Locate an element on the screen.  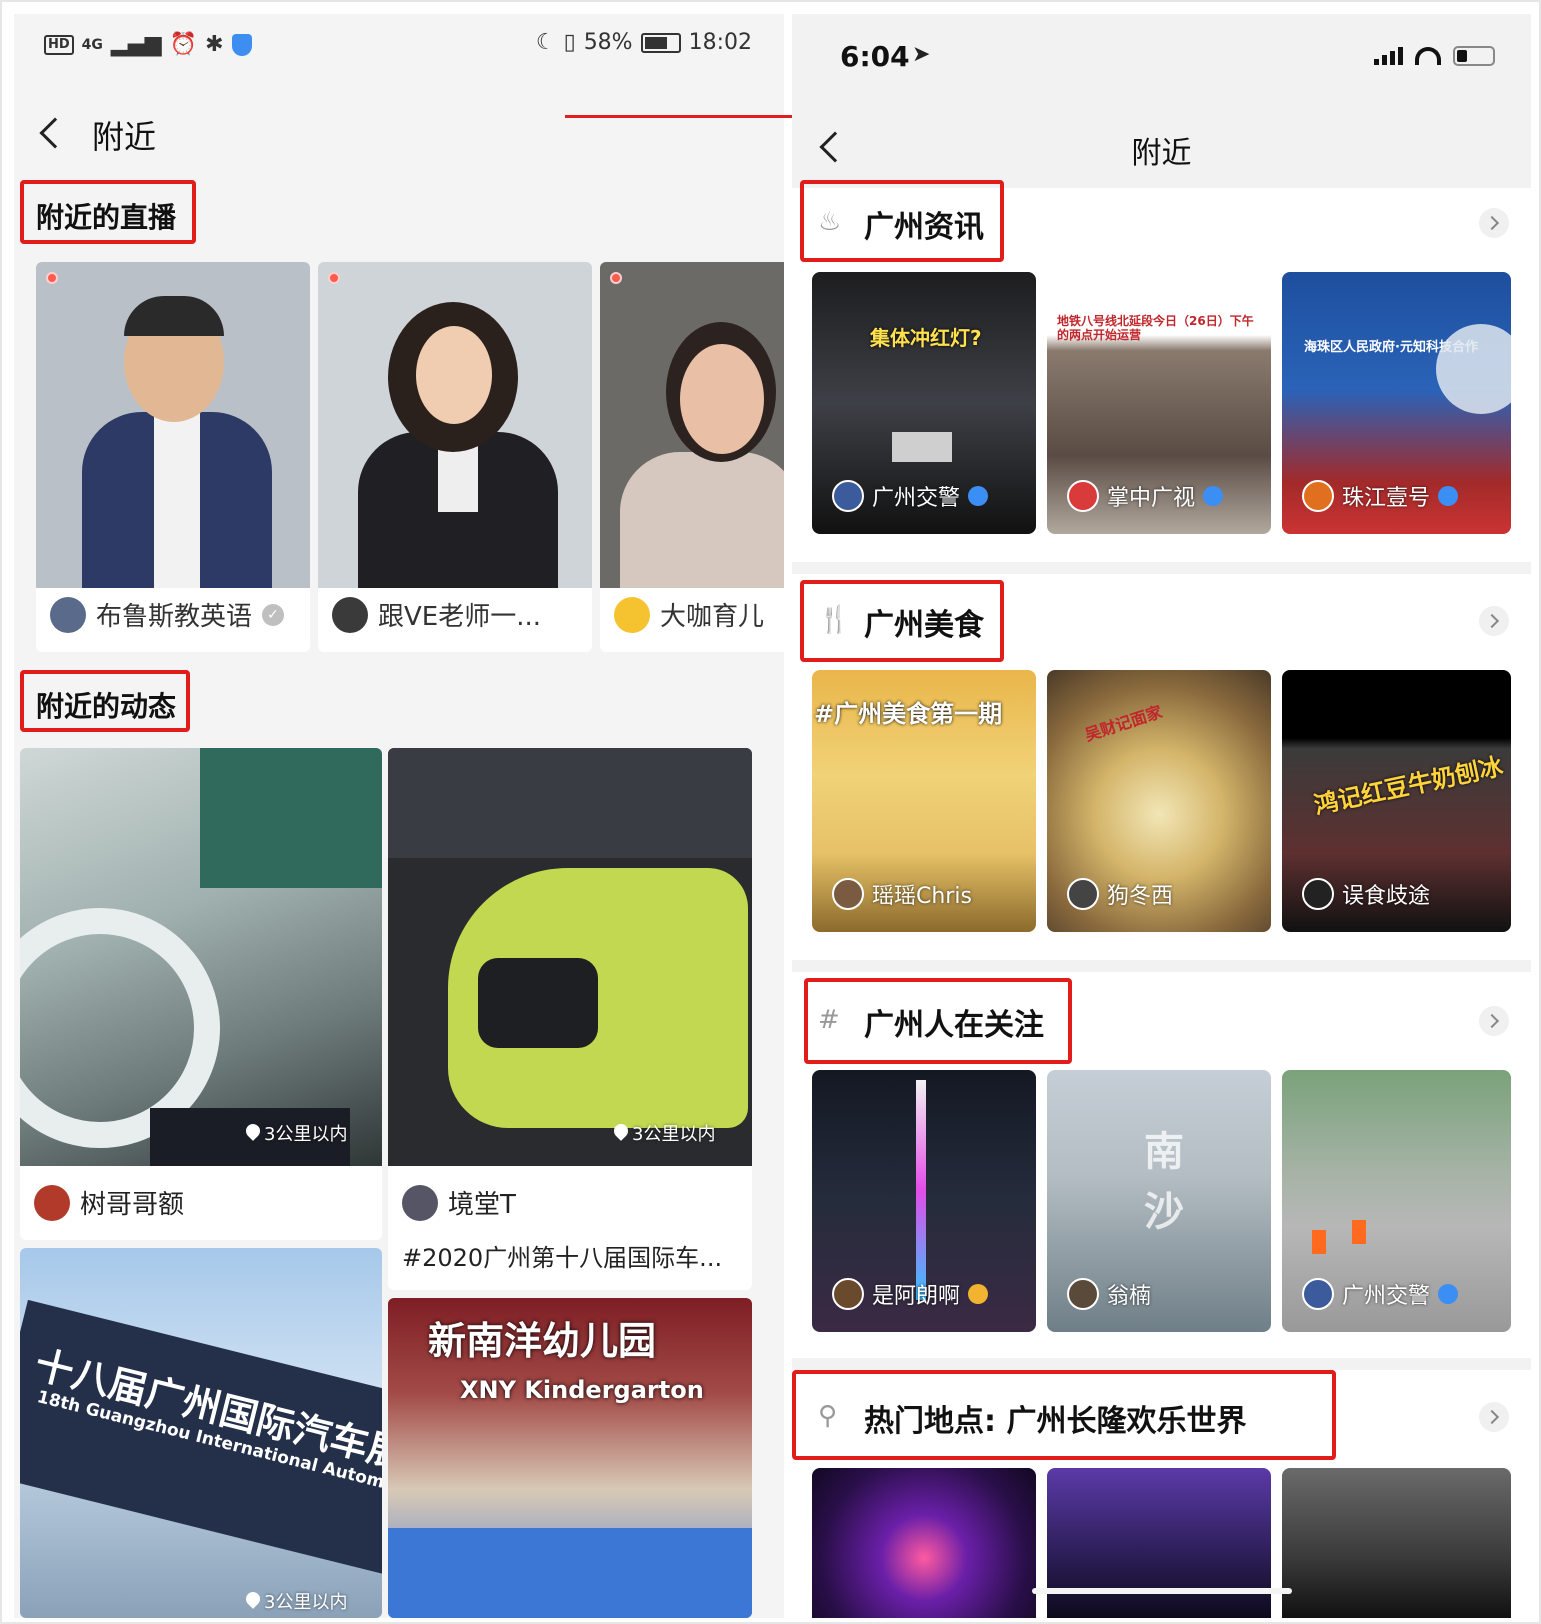
feed-card: 3公里以内 树哥哥额 is located at coordinates (201, 994).